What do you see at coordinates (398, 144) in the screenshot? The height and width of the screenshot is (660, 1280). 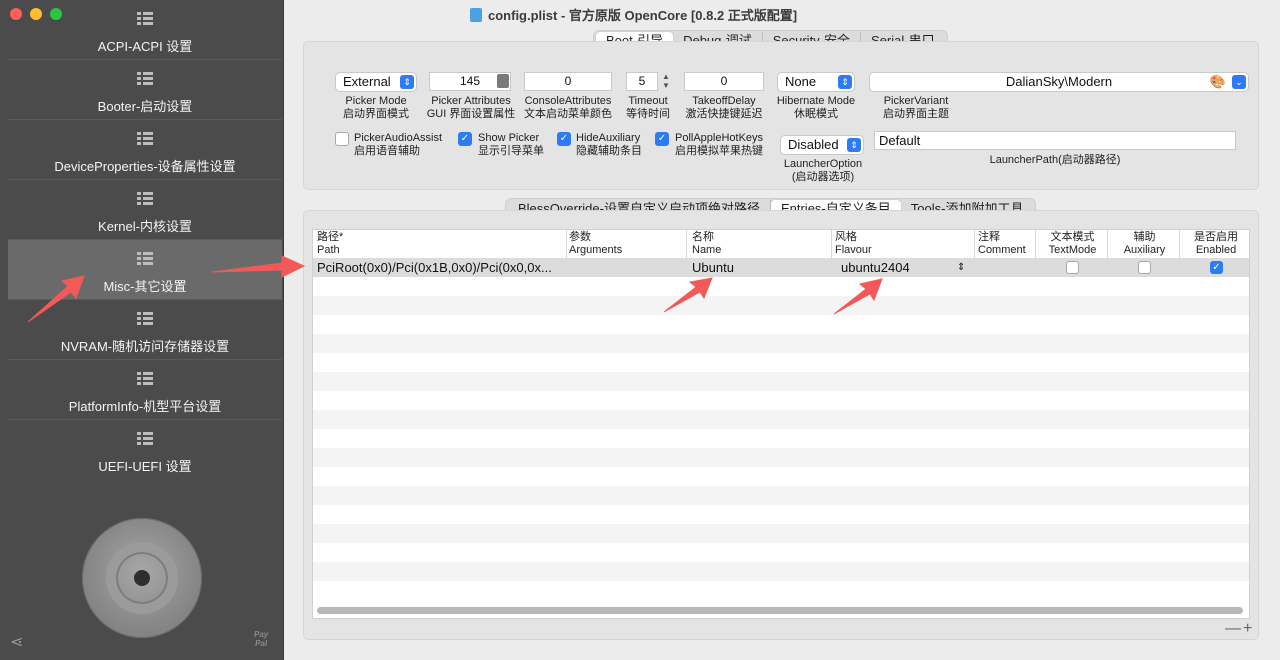 I see `picker-audio-assist-label: PickerAudioAssist 启用语音辅助` at bounding box center [398, 144].